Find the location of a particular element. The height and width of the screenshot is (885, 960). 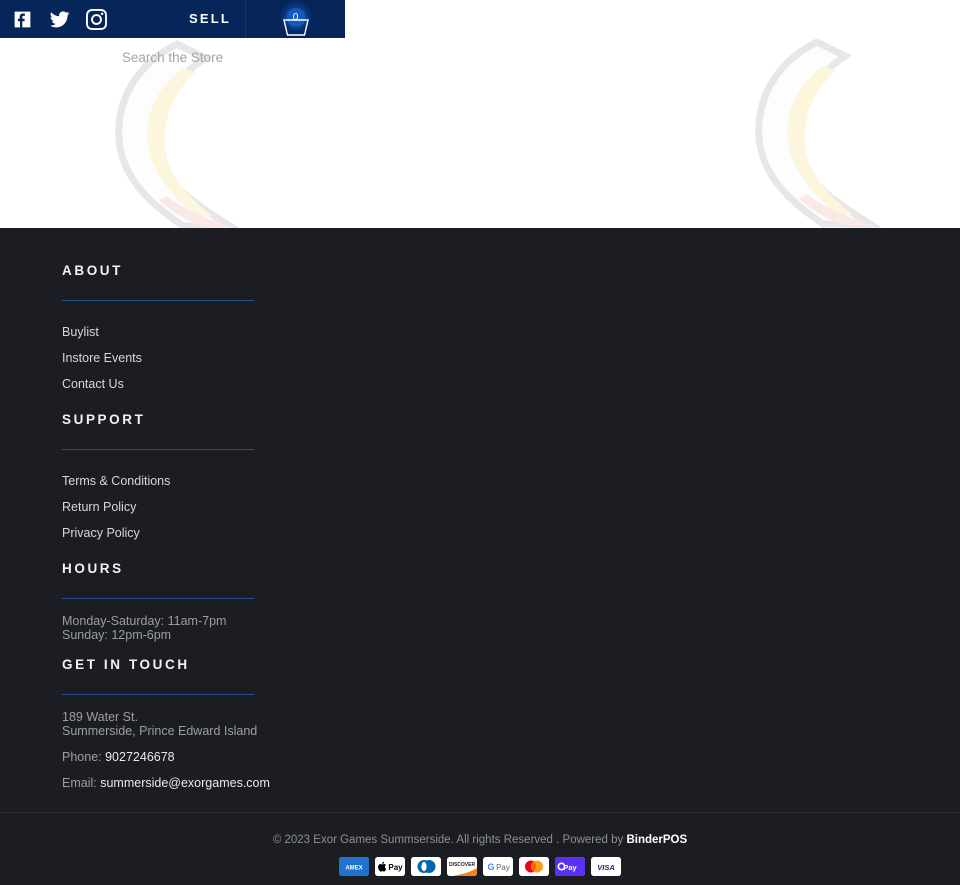

svg-text: G is located at coordinates (490, 867).